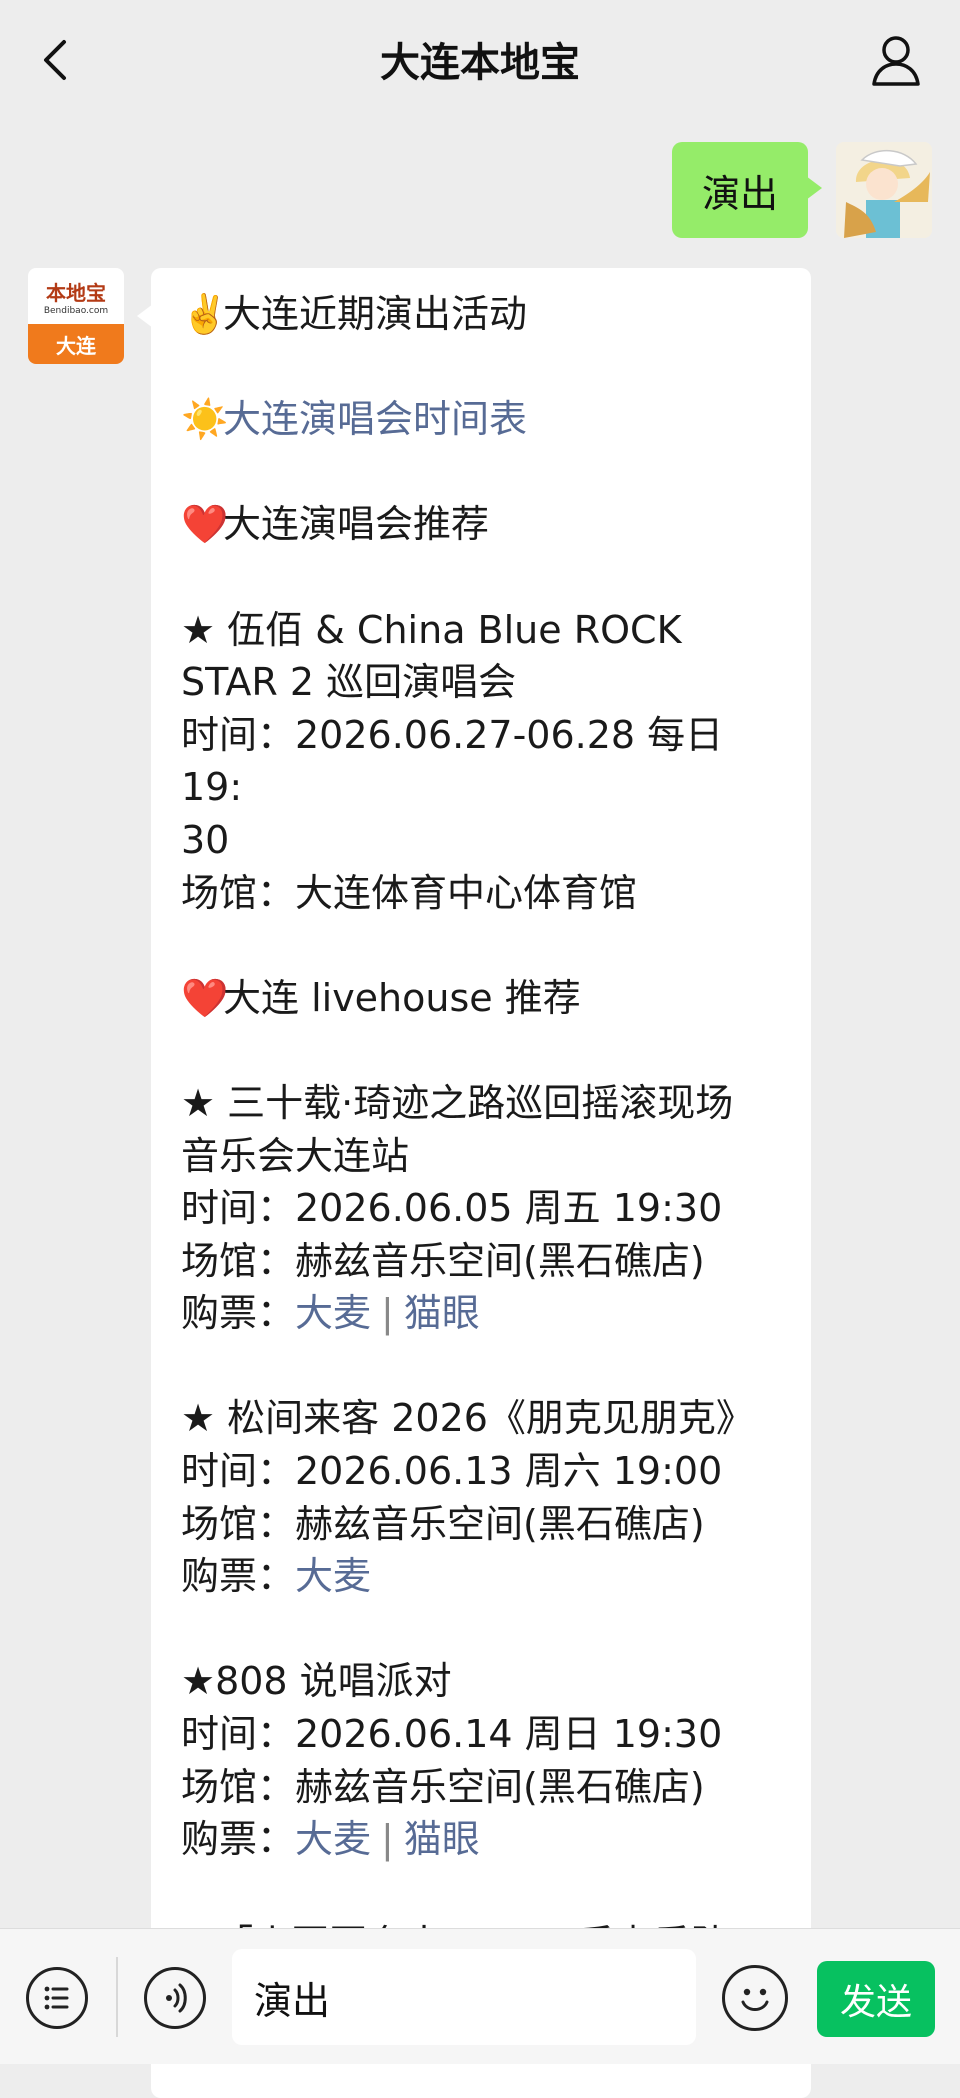 The width and height of the screenshot is (960, 2098). I want to click on line-text: ★ 松间来客 2026《朋克见朋克》, so click(467, 1418).